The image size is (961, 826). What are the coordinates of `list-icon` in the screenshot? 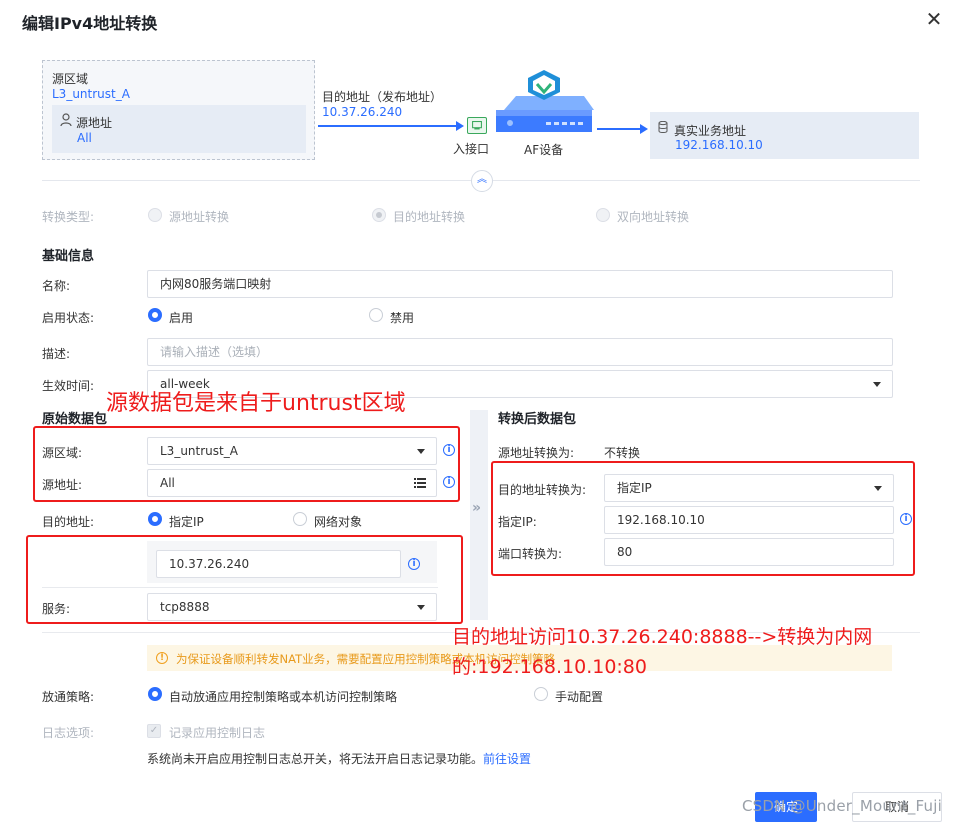 It's located at (420, 483).